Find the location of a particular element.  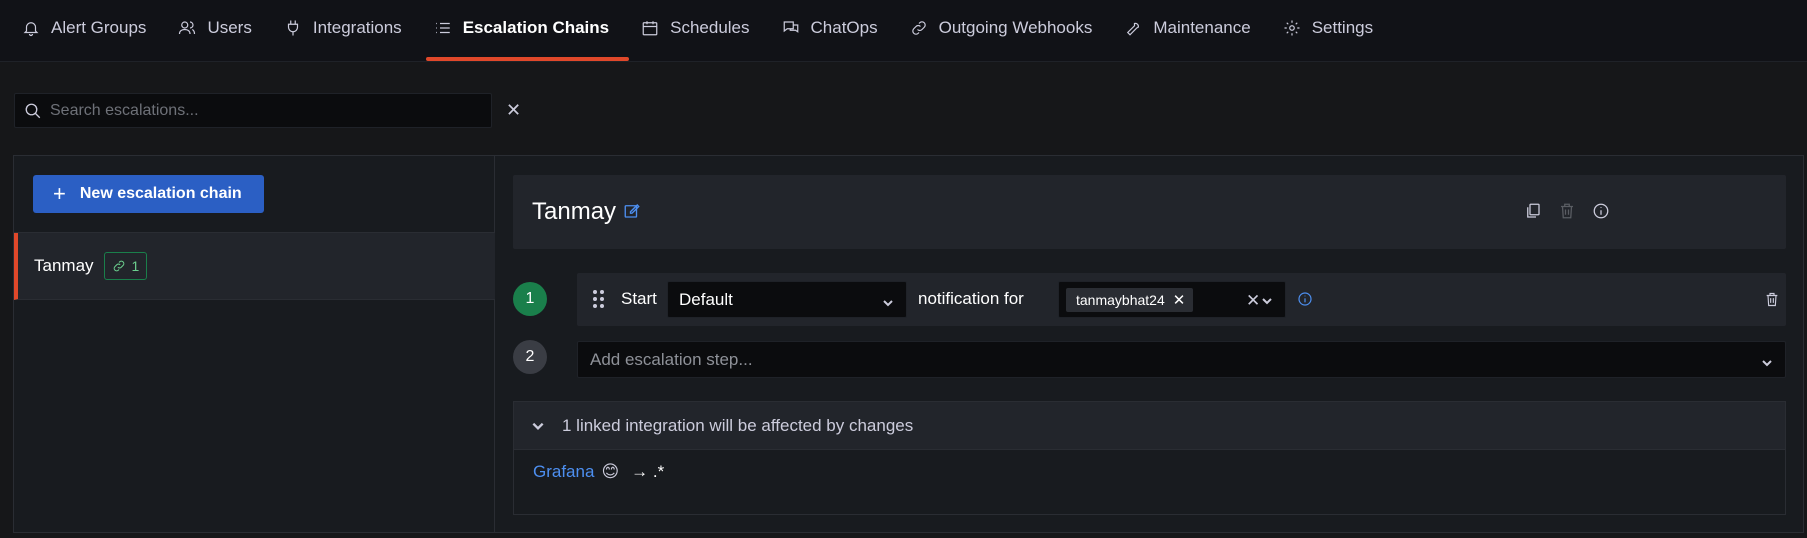

tab-chatops: ChatOps is located at coordinates (836, 30).